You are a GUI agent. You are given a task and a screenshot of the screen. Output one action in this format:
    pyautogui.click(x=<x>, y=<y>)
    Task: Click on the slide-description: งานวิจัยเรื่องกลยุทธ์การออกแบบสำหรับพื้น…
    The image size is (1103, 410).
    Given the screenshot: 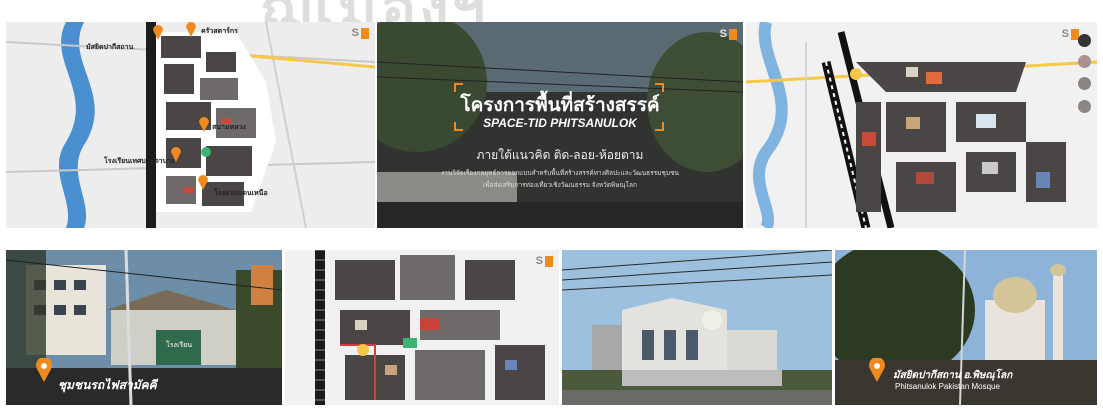 What is the action you would take?
    pyautogui.click(x=560, y=173)
    